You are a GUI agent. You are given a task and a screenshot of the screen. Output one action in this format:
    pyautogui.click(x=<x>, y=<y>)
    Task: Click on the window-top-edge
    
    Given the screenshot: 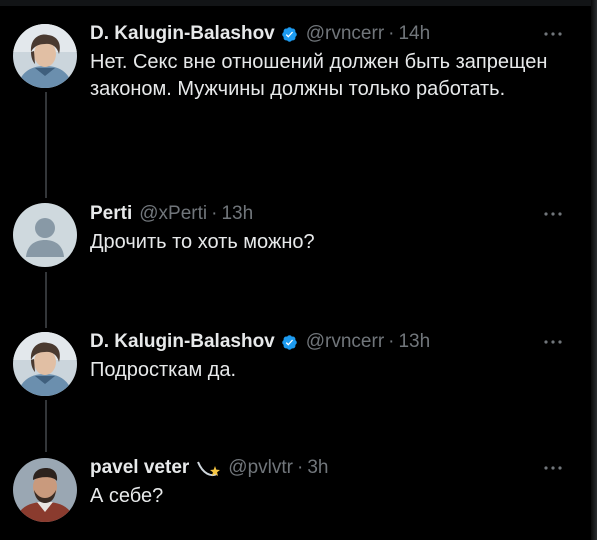 What is the action you would take?
    pyautogui.click(x=298, y=3)
    